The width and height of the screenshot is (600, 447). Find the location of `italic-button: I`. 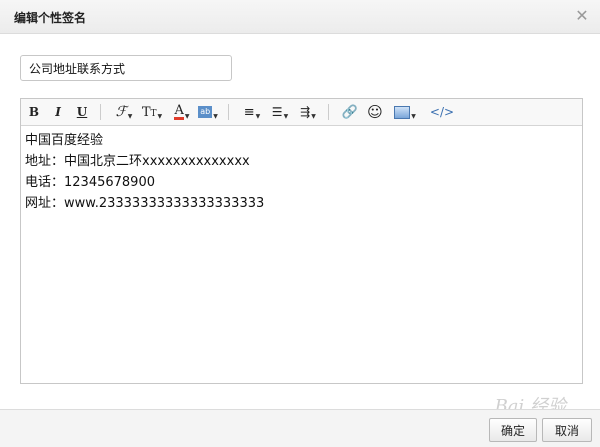

italic-button: I is located at coordinates (58, 112).